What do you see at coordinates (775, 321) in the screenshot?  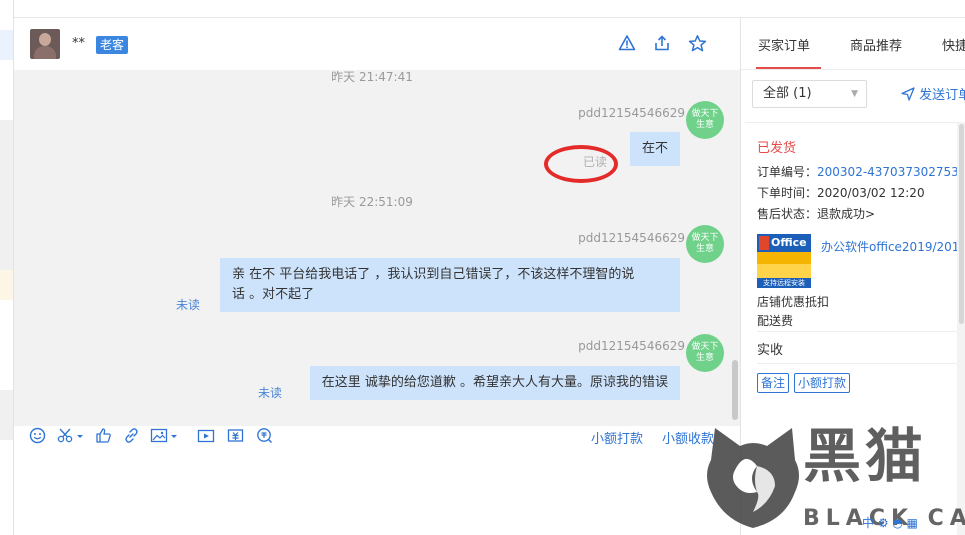 I see `shipping-label: 配送费` at bounding box center [775, 321].